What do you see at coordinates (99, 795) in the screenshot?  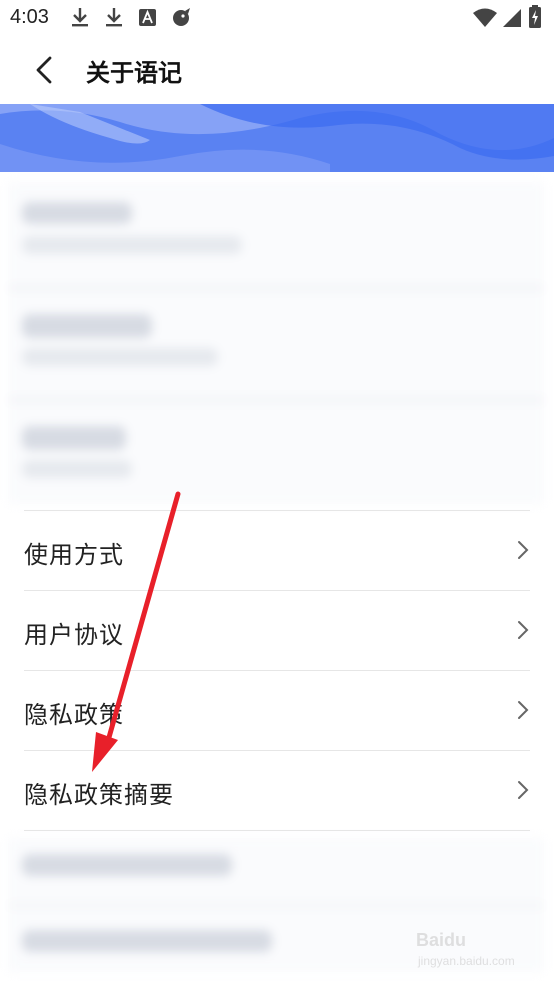 I see `menu-item-label: 隐私政策摘要` at bounding box center [99, 795].